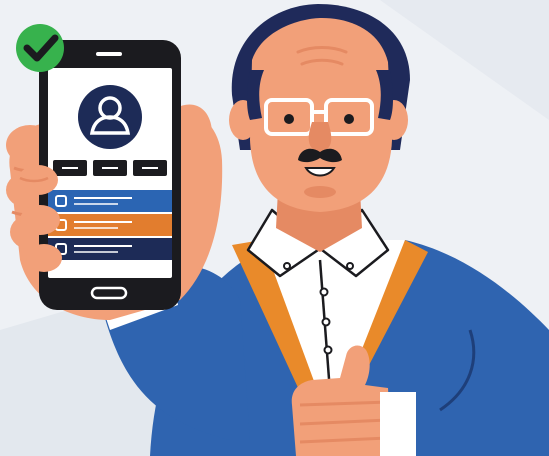 The image size is (549, 456). What do you see at coordinates (110, 117) in the screenshot?
I see `phone-avatar` at bounding box center [110, 117].